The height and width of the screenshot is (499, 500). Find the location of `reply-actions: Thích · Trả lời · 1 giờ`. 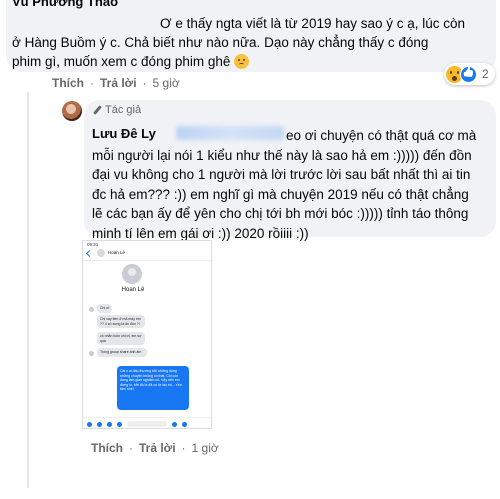

reply-actions: Thích · Trả lời · 1 giờ is located at coordinates (155, 448).